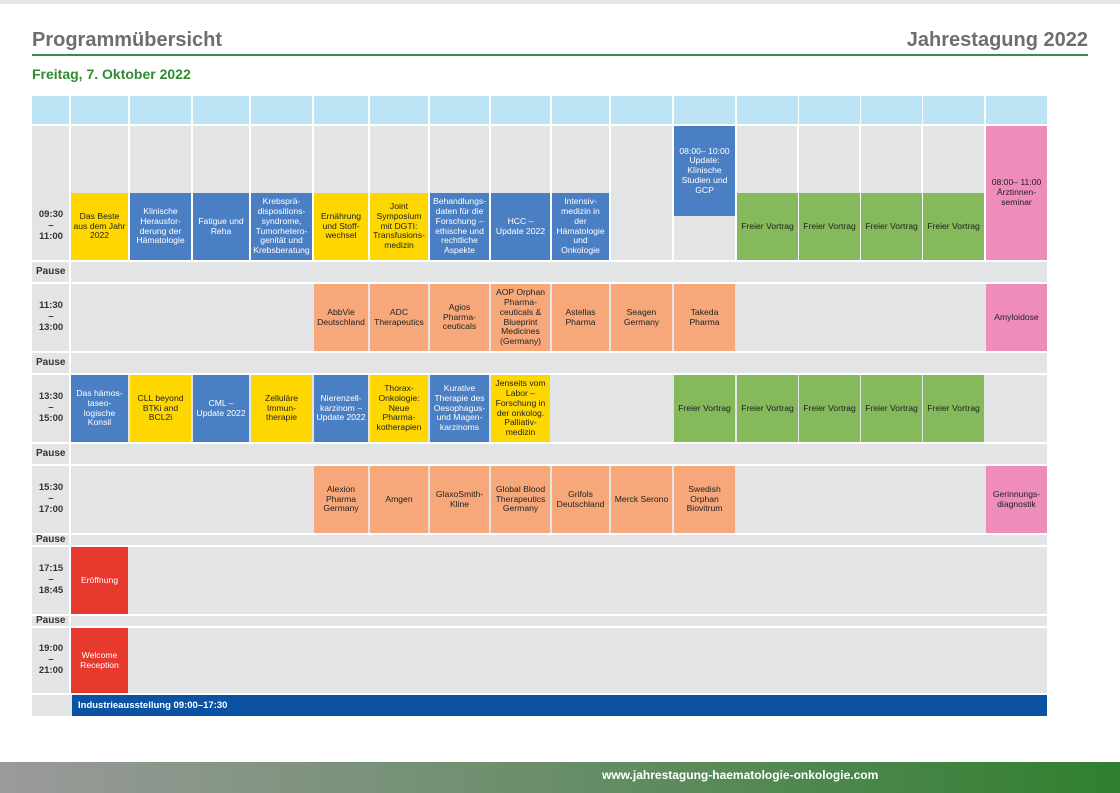  I want to click on session-cell: CML – Update 2022, so click(221, 408).